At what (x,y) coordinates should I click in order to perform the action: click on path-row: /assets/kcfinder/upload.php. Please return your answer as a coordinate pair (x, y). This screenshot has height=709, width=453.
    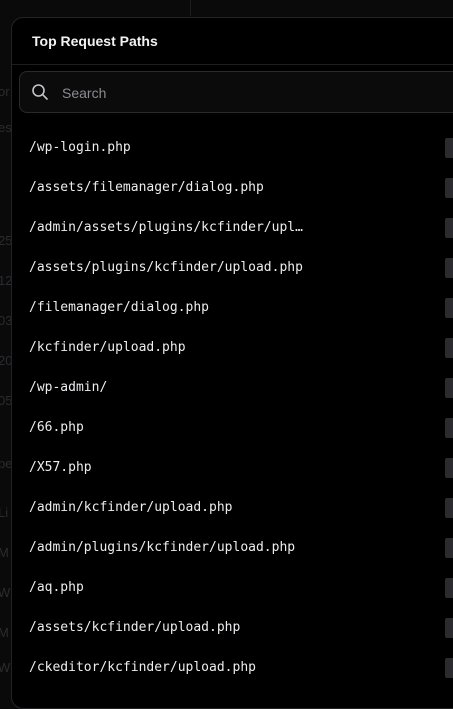
    Looking at the image, I should click on (232, 628).